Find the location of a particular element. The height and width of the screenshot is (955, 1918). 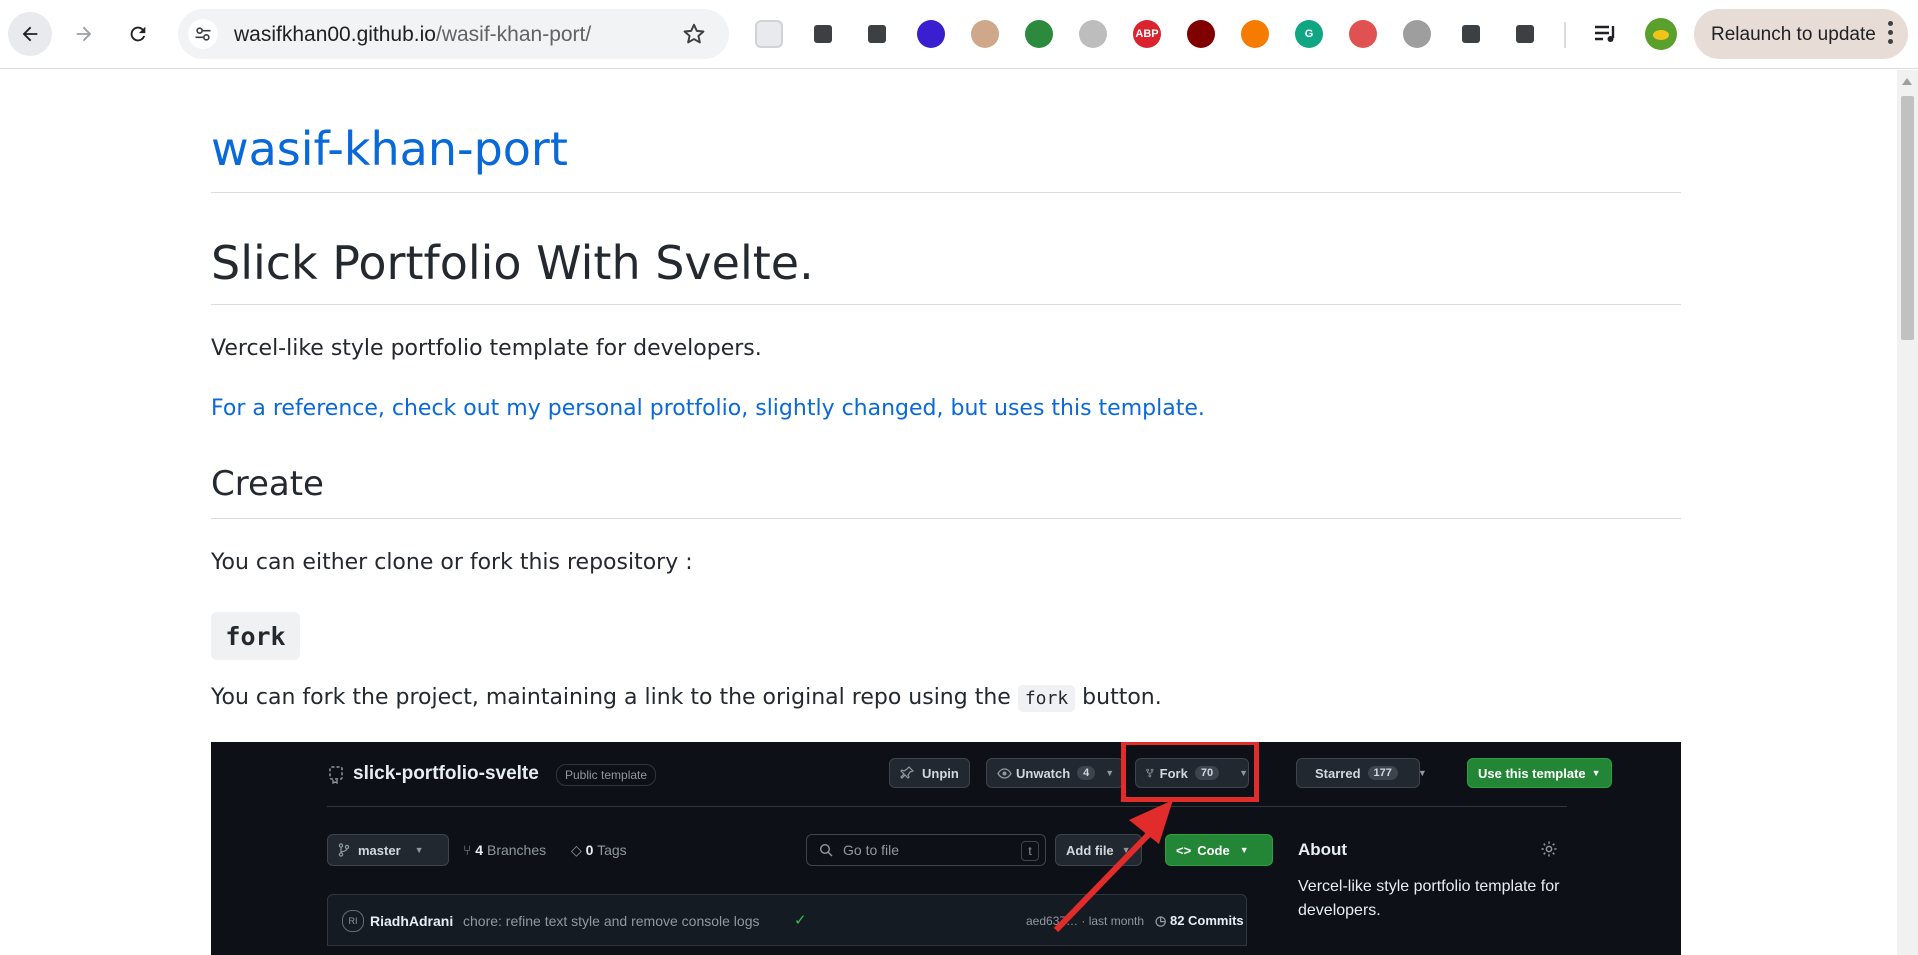

relaunch-label: Relaunch to update is located at coordinates (1793, 34).